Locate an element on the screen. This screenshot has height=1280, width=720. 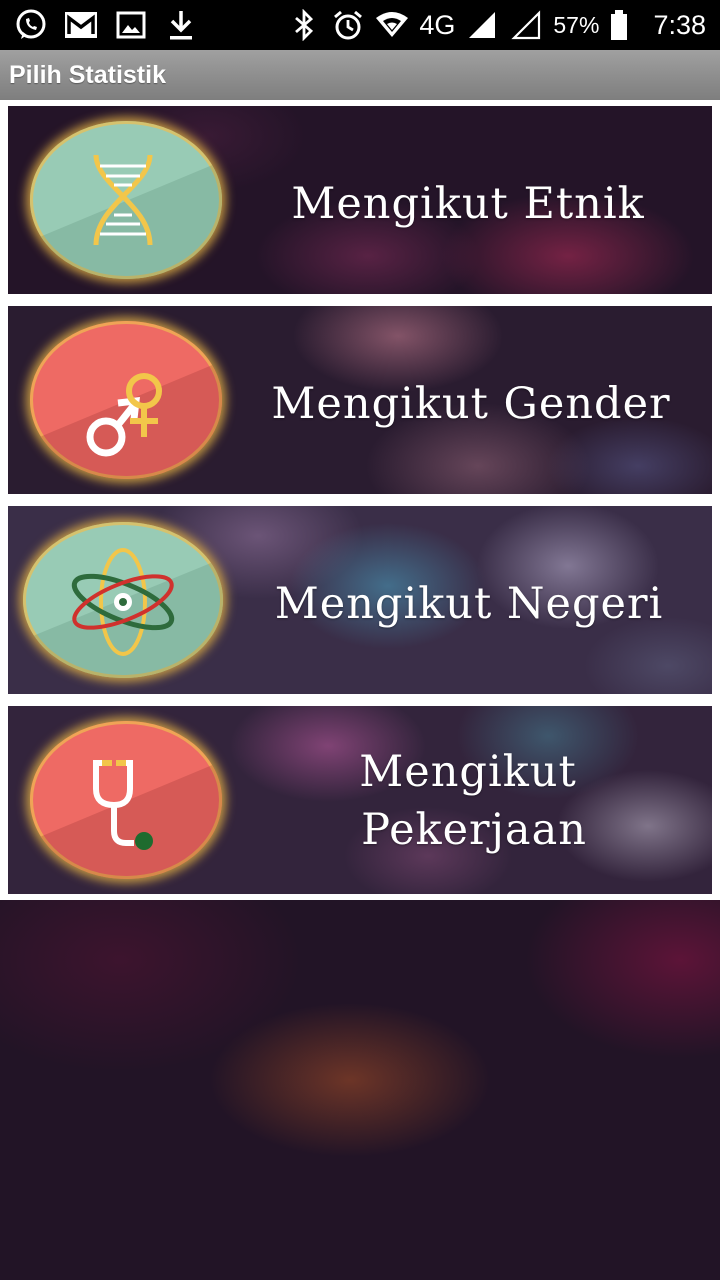
image-icon is located at coordinates (131, 25).